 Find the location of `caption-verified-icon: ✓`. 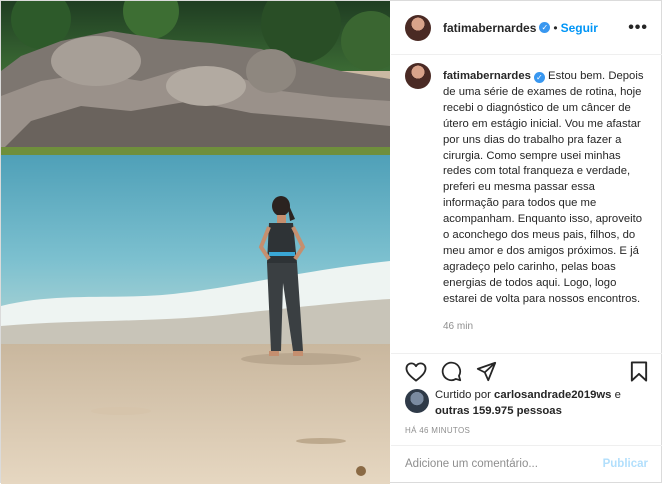

caption-verified-icon: ✓ is located at coordinates (539, 77).